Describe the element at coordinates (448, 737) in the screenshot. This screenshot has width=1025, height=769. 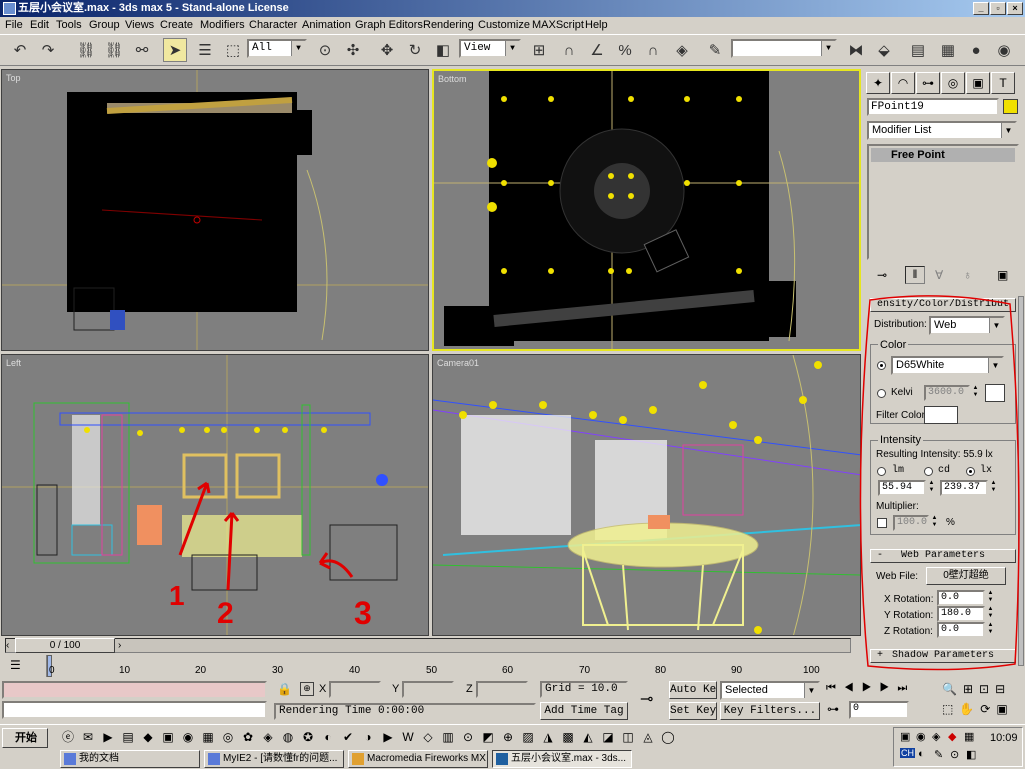
I see `quicklaunch-app15-icon: ▥` at that location.